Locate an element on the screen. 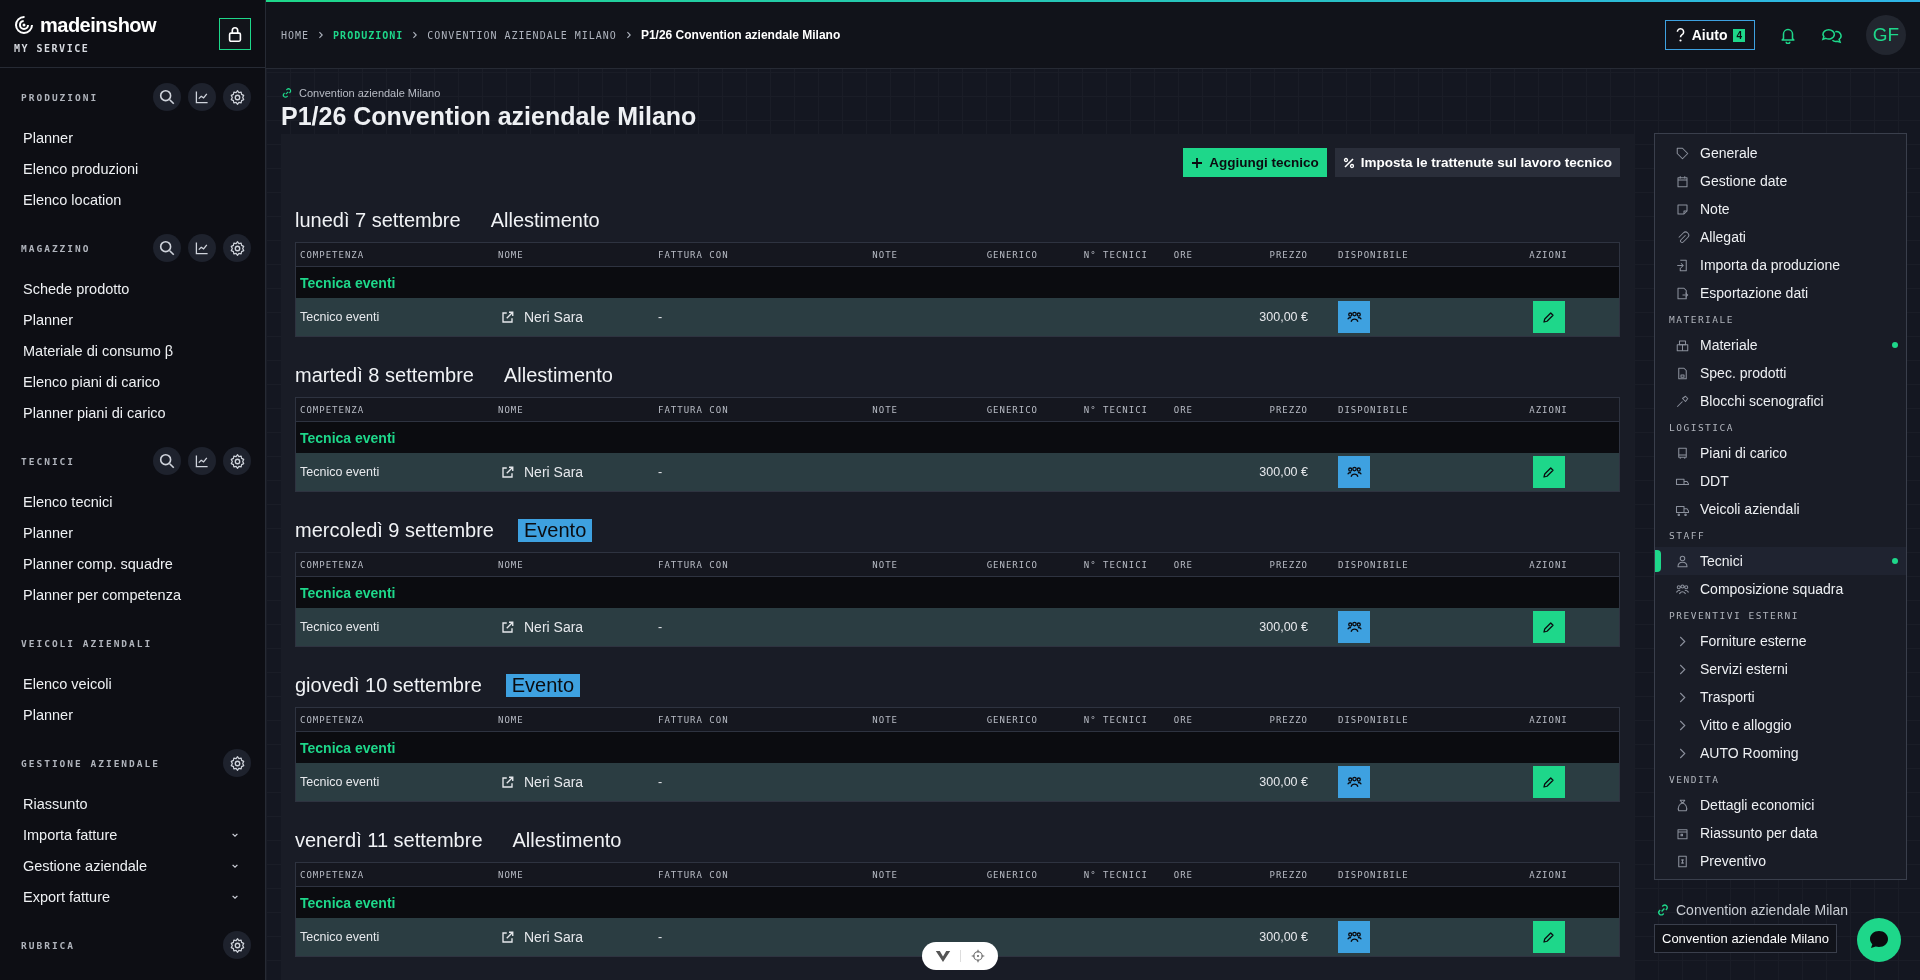 The height and width of the screenshot is (980, 1920). sidebar-item: Elenco veicoli is located at coordinates (132, 683).